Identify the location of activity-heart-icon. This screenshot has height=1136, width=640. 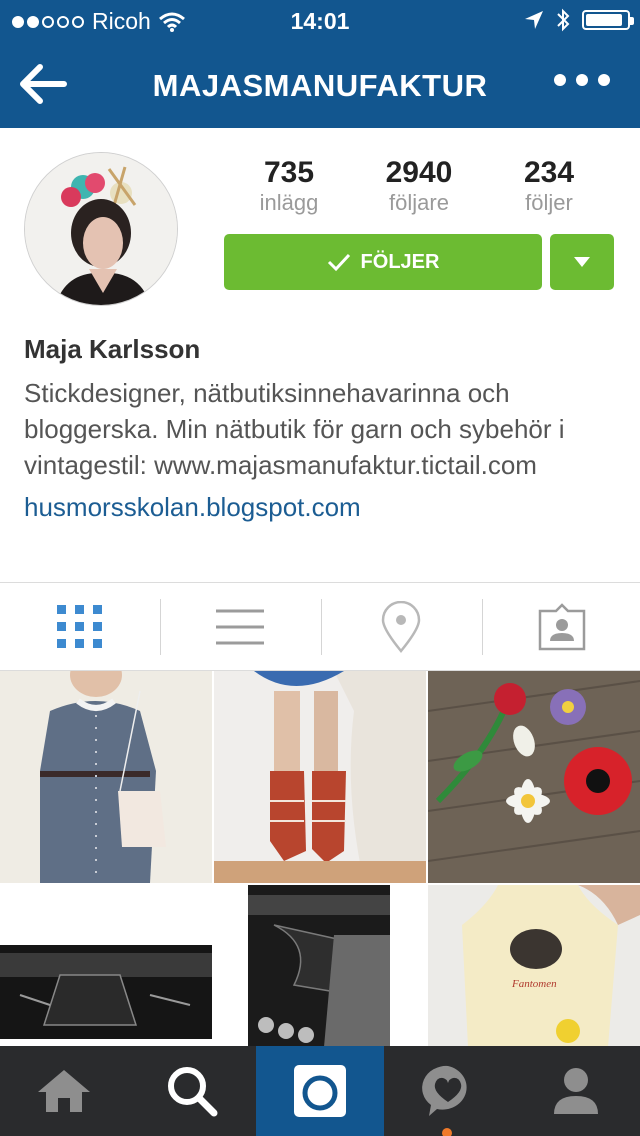
(444, 1090).